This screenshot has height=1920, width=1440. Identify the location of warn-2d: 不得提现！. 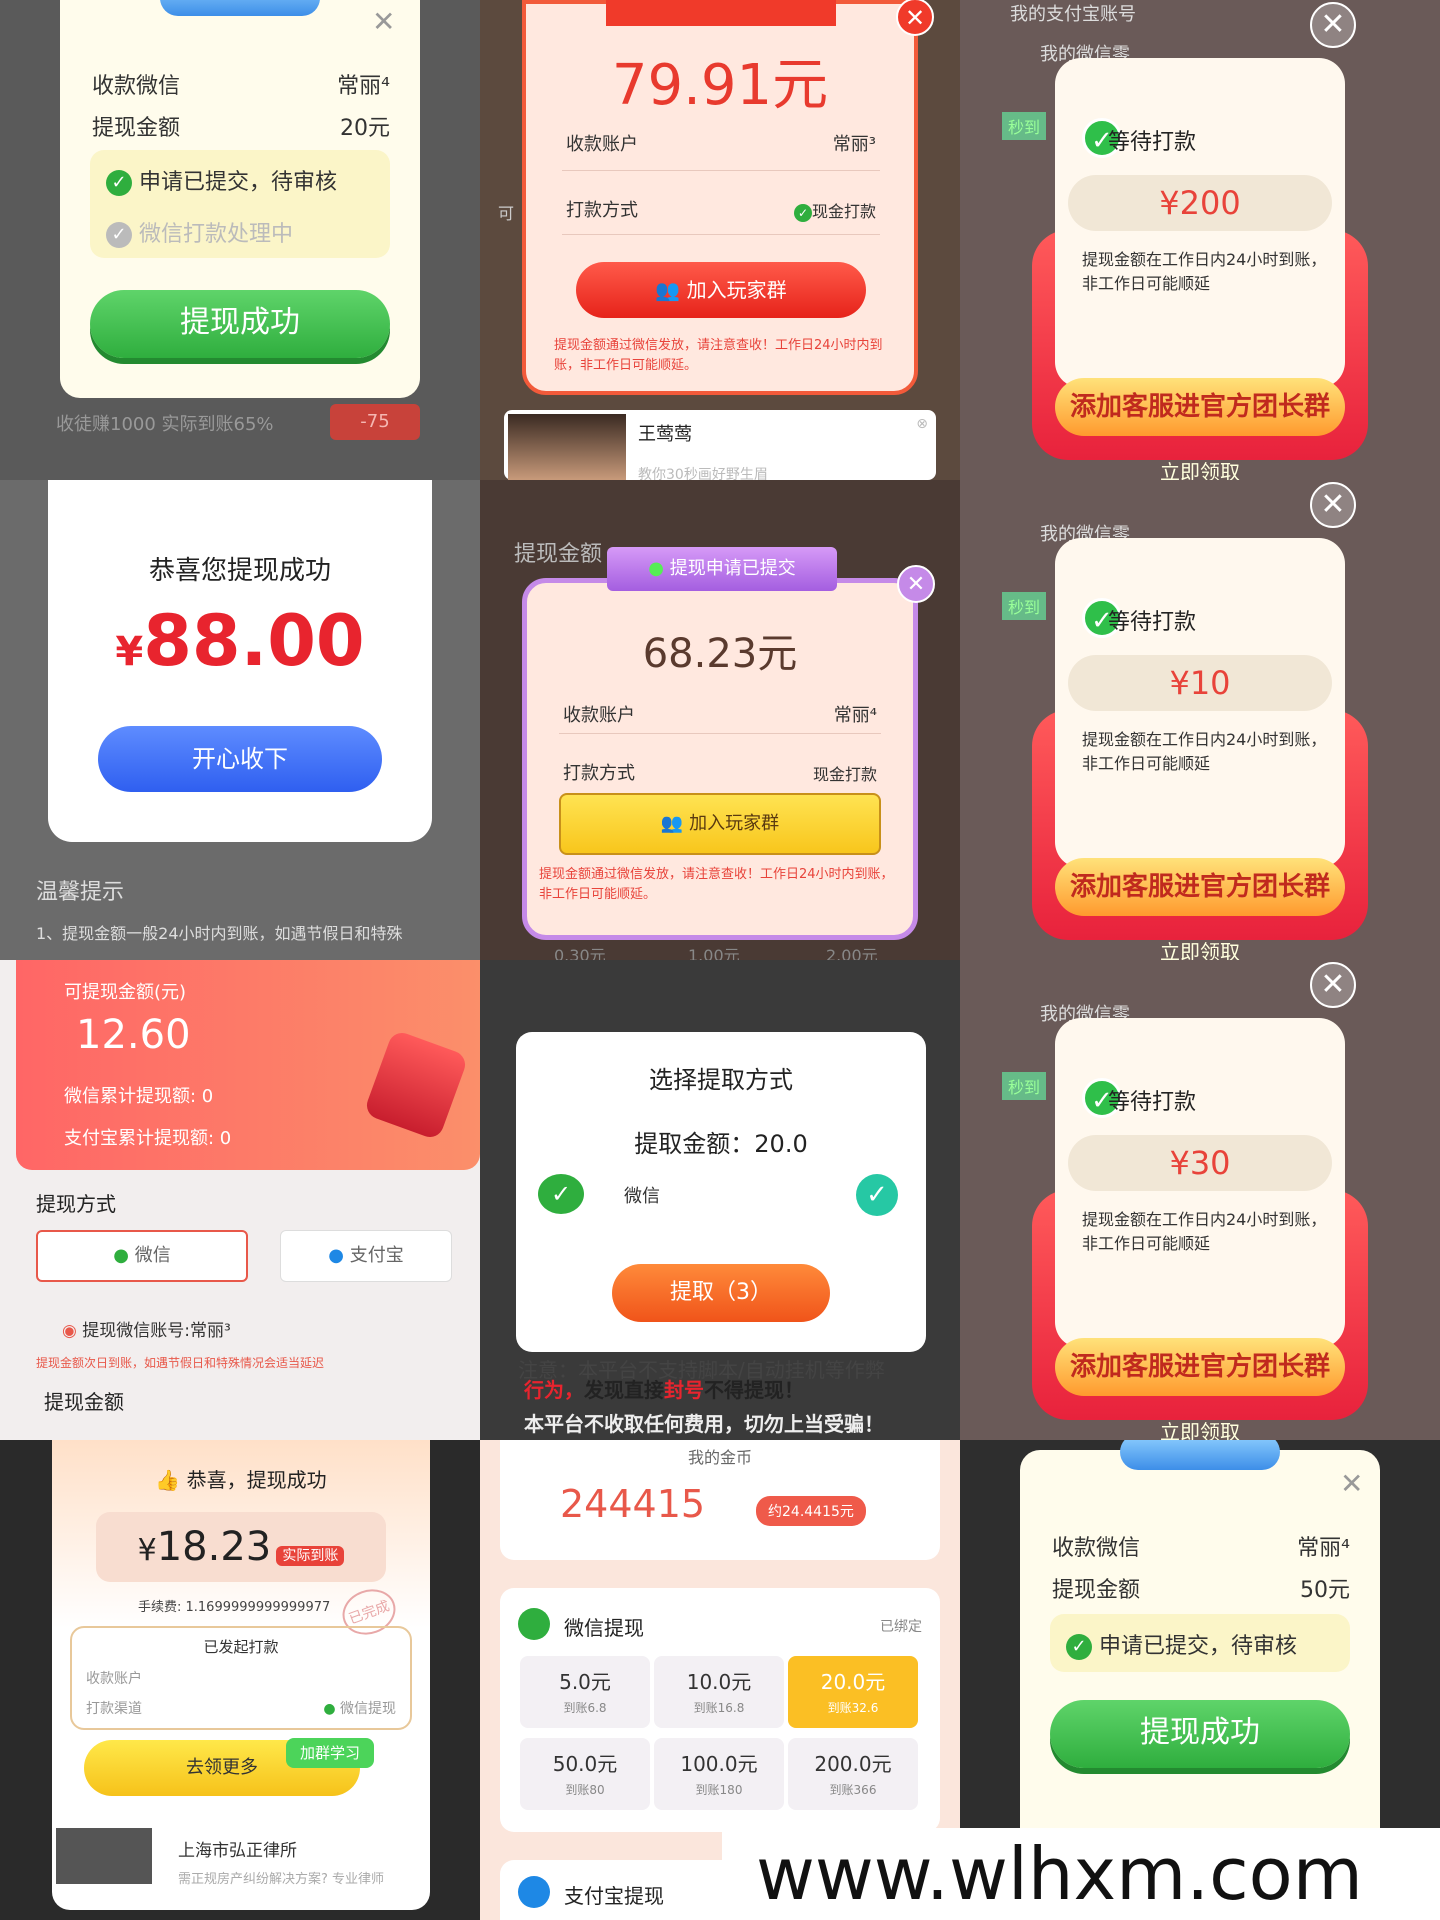
(754, 1390).